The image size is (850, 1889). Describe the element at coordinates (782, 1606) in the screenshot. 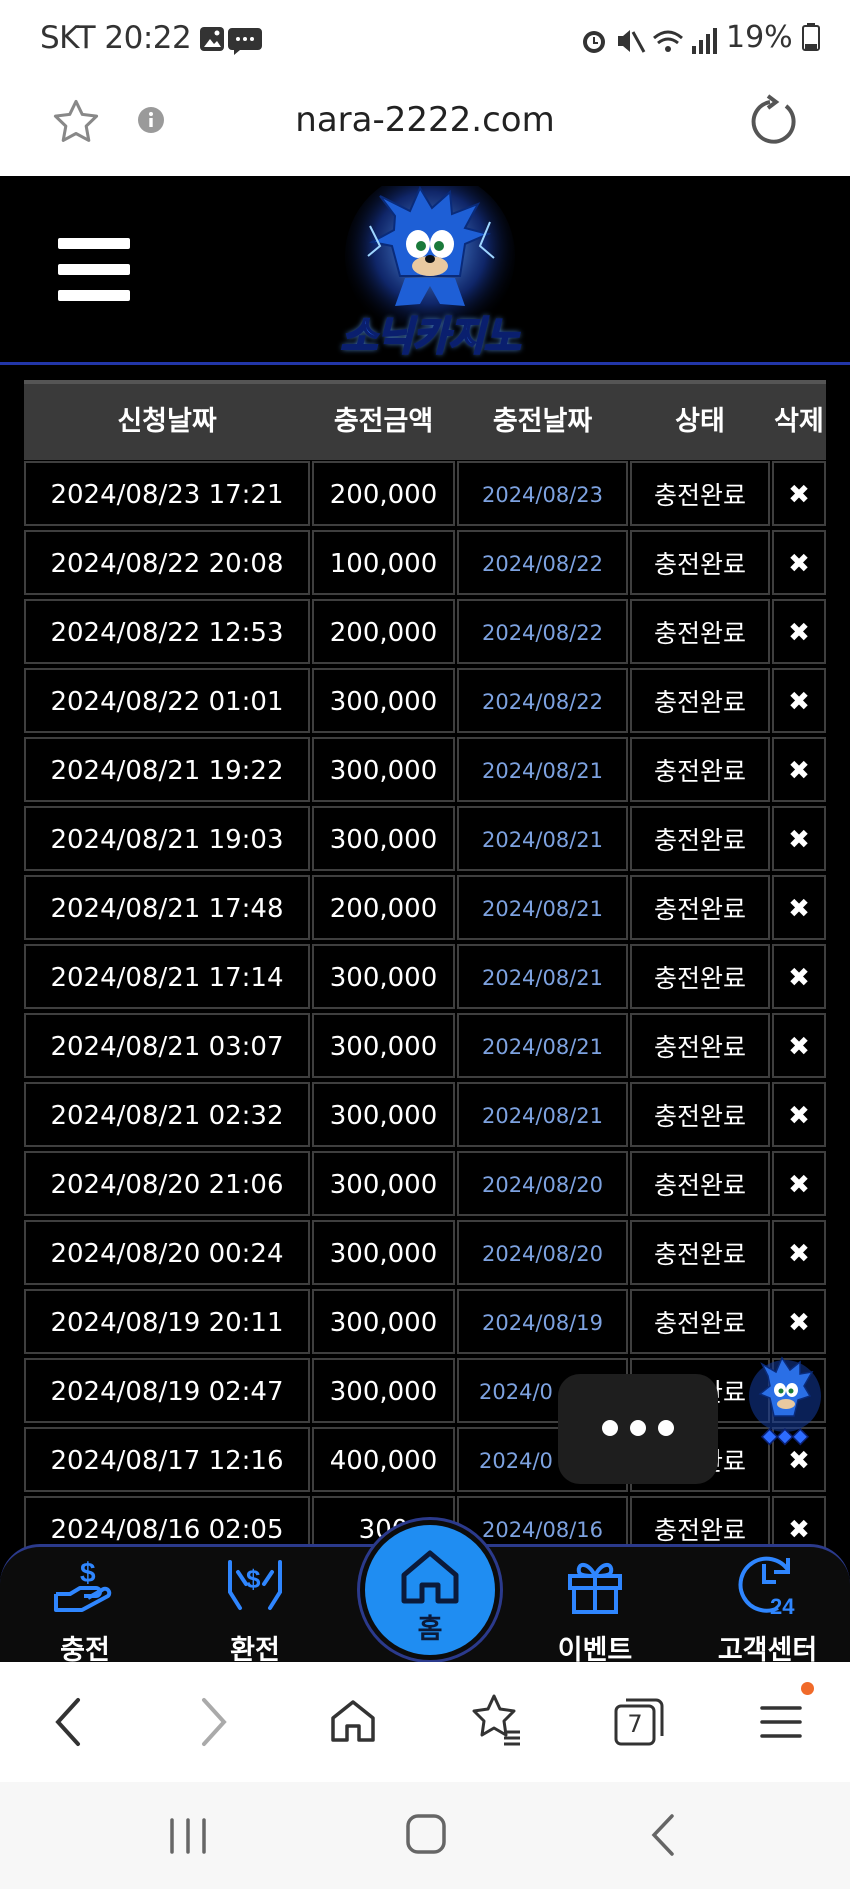

I see `svg-text: 24` at that location.